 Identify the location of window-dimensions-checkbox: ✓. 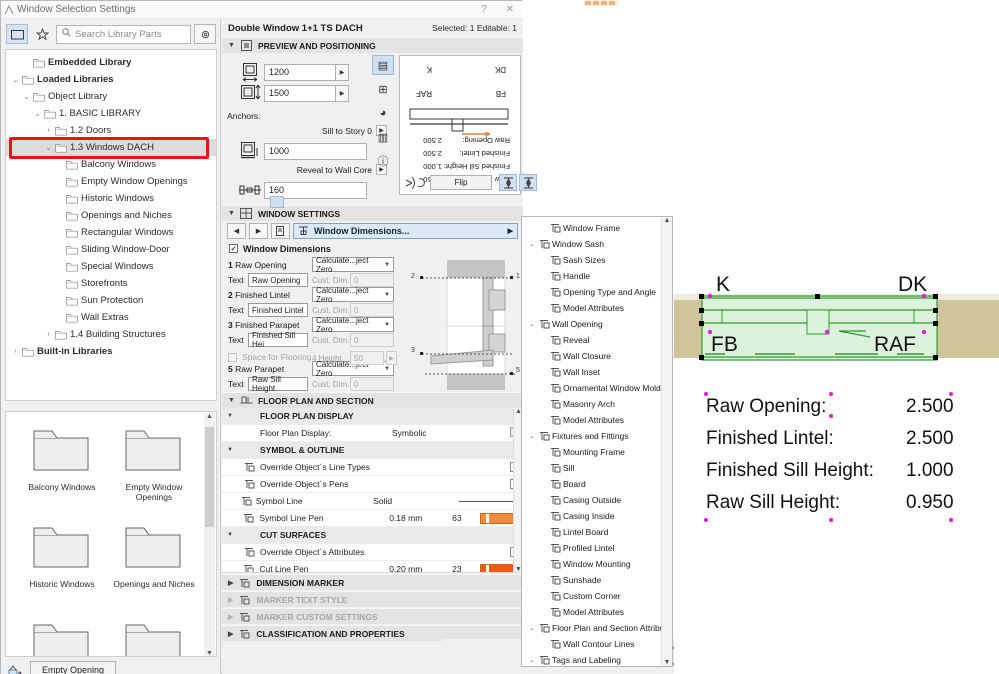
(233, 248).